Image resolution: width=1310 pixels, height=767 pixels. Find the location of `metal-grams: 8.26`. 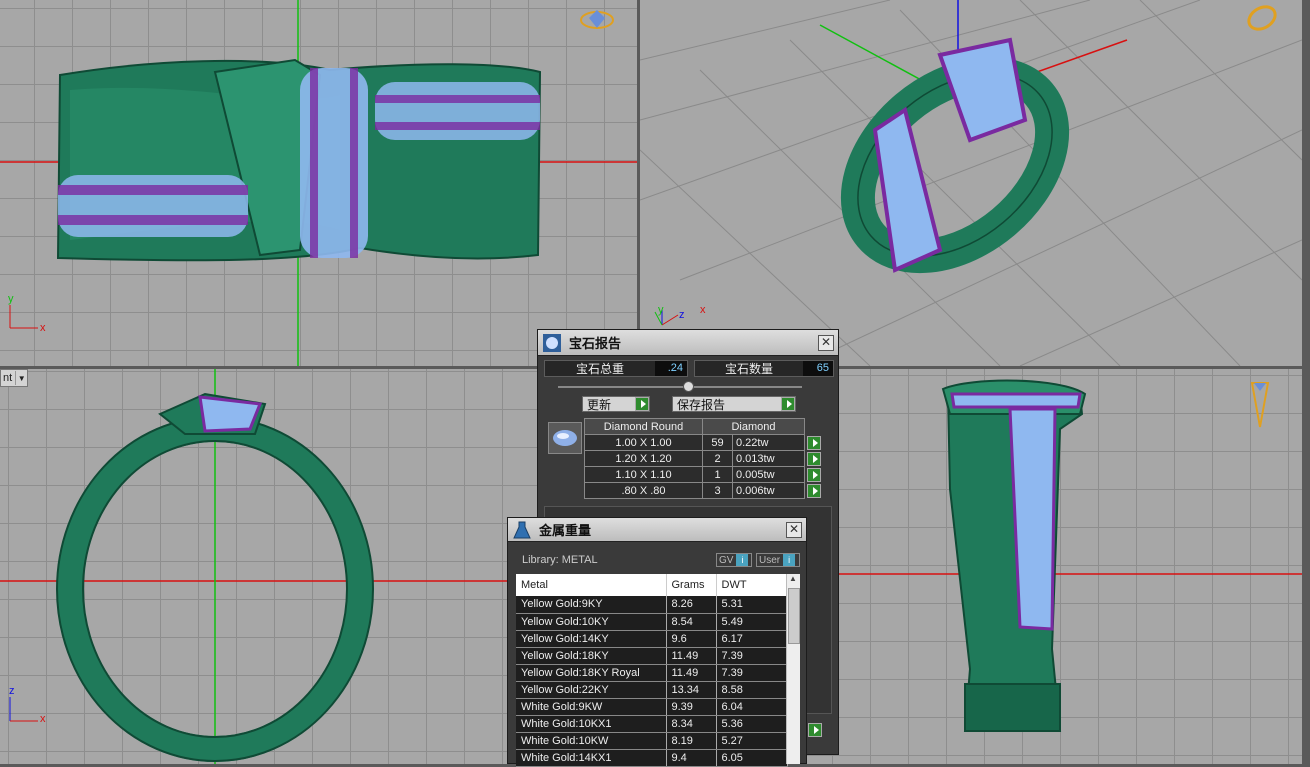

metal-grams: 8.26 is located at coordinates (691, 605).